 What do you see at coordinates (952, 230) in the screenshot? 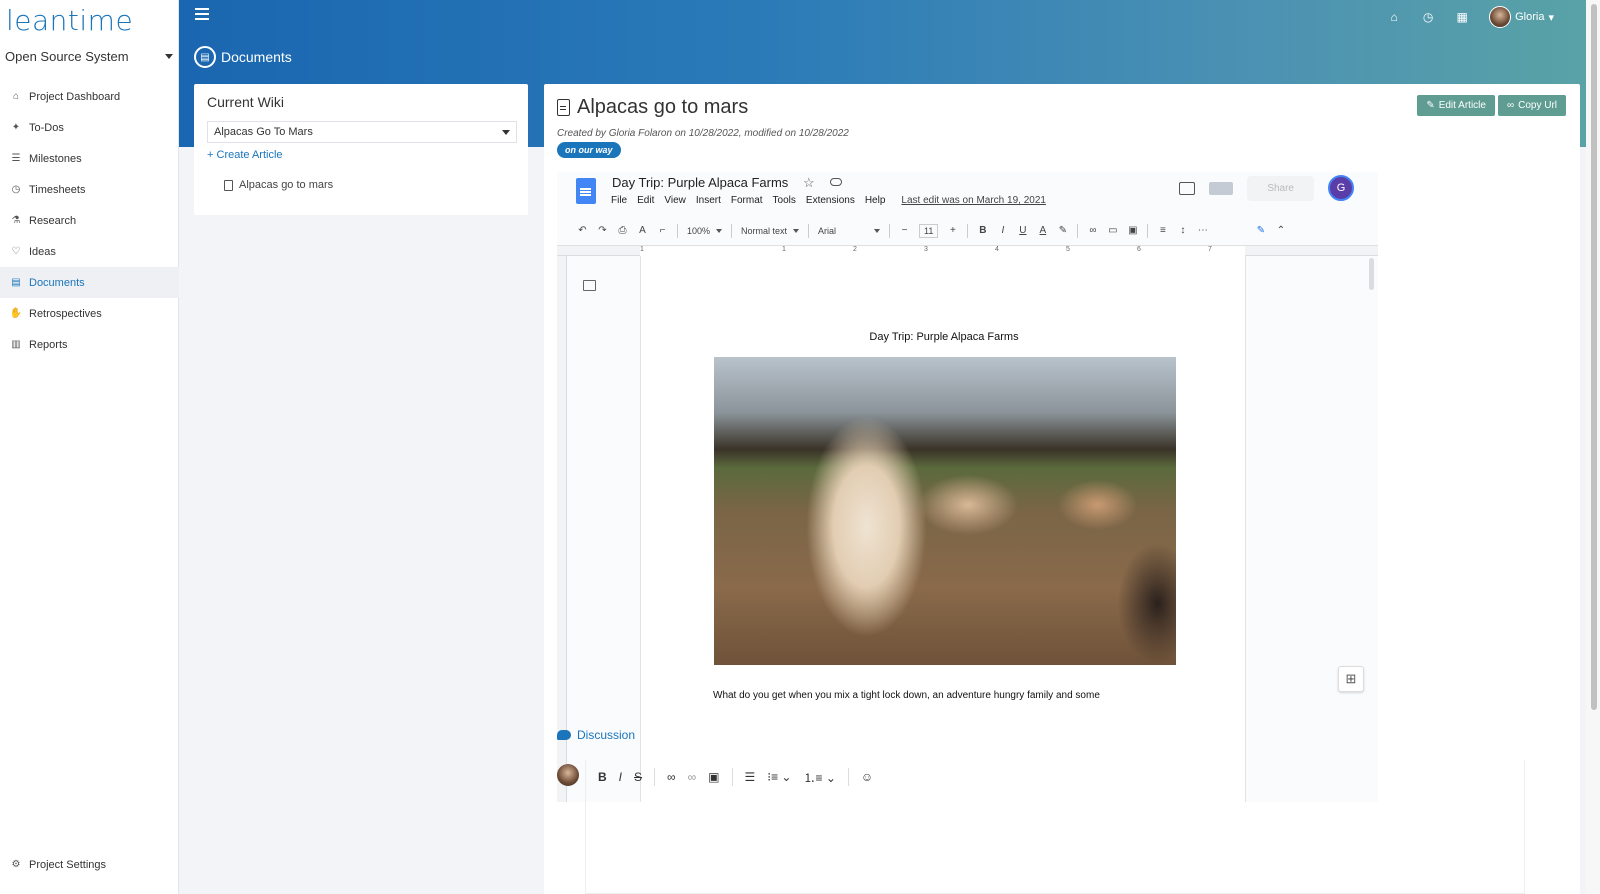
I see `increase-font-size-icon: +` at bounding box center [952, 230].